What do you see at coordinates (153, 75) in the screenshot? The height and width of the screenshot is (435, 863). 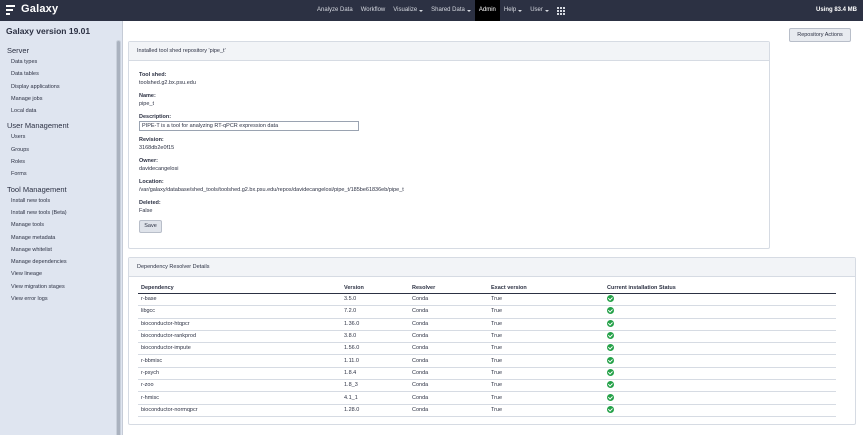 I see `tool-shed-label: Tool shed:` at bounding box center [153, 75].